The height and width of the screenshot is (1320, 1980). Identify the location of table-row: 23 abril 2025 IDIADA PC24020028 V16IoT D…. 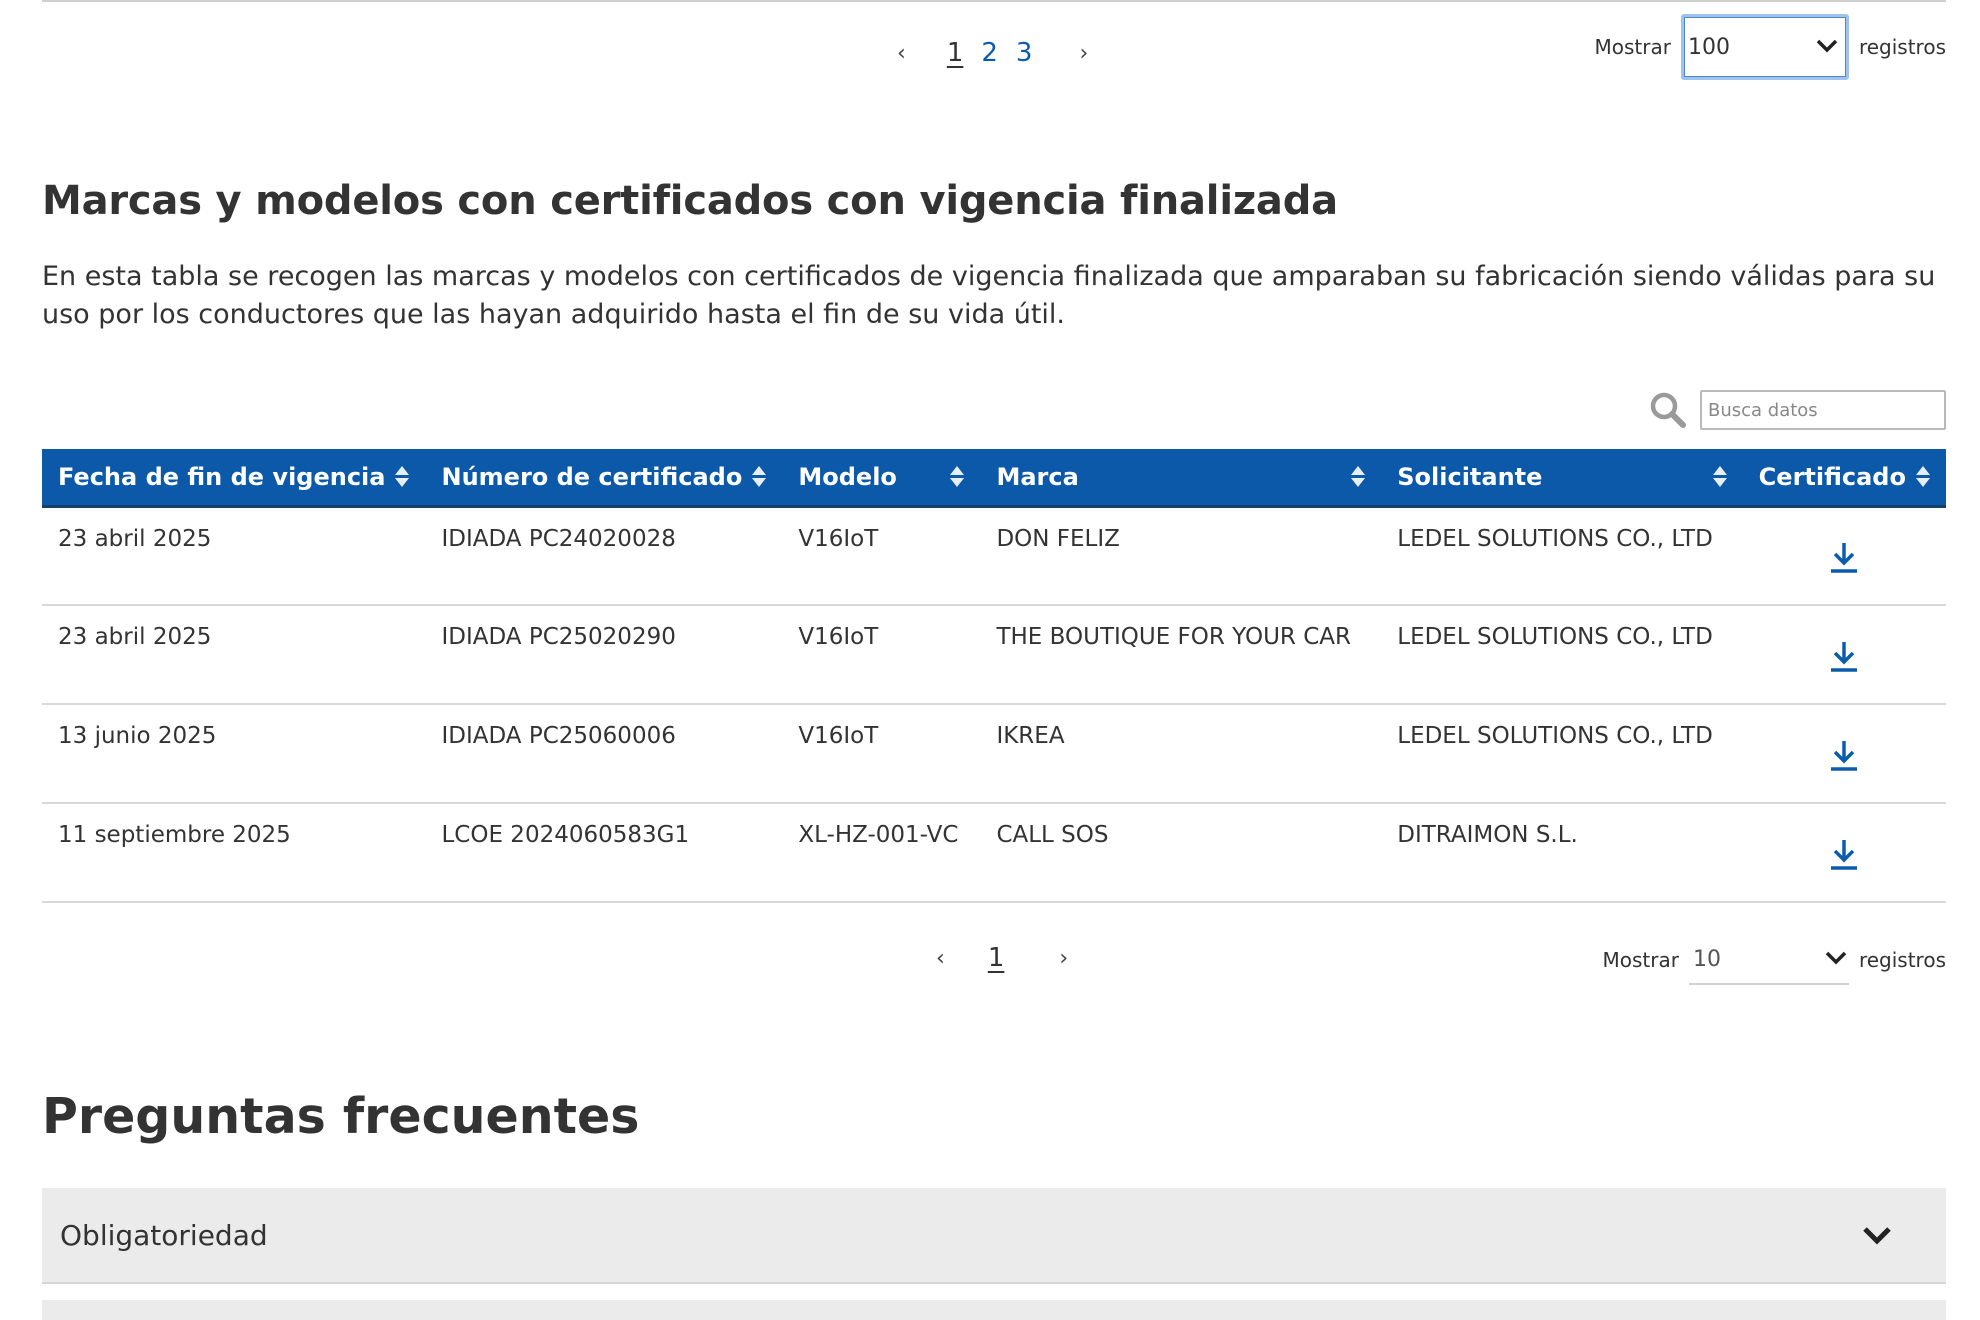
(994, 556).